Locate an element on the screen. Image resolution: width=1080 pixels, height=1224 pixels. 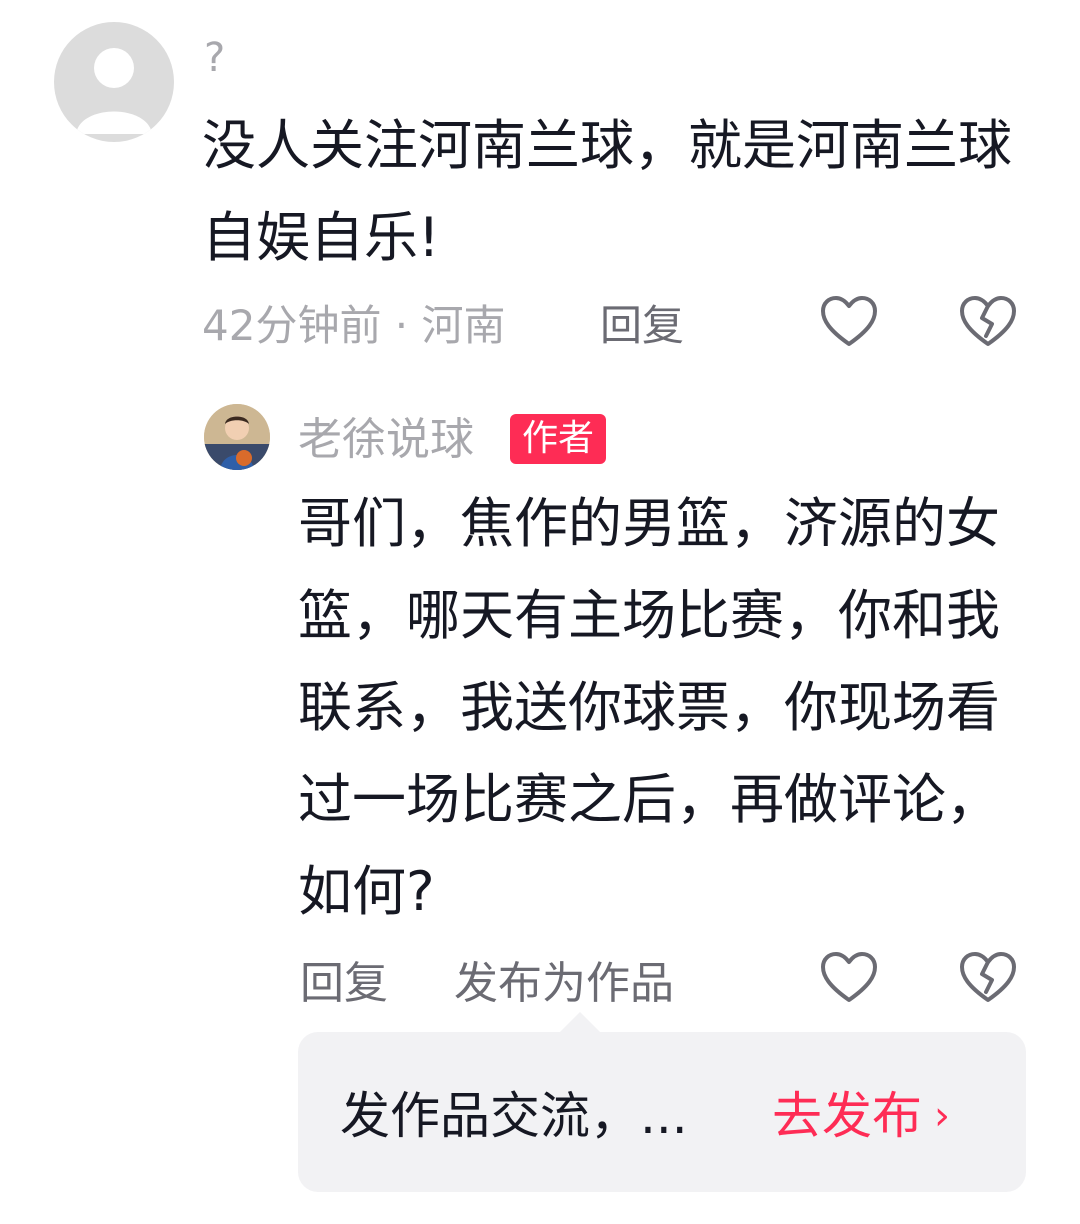
comment-text: 没人关注河南兰球，就是河南兰球自娱自乐! is located at coordinates (607, 191).